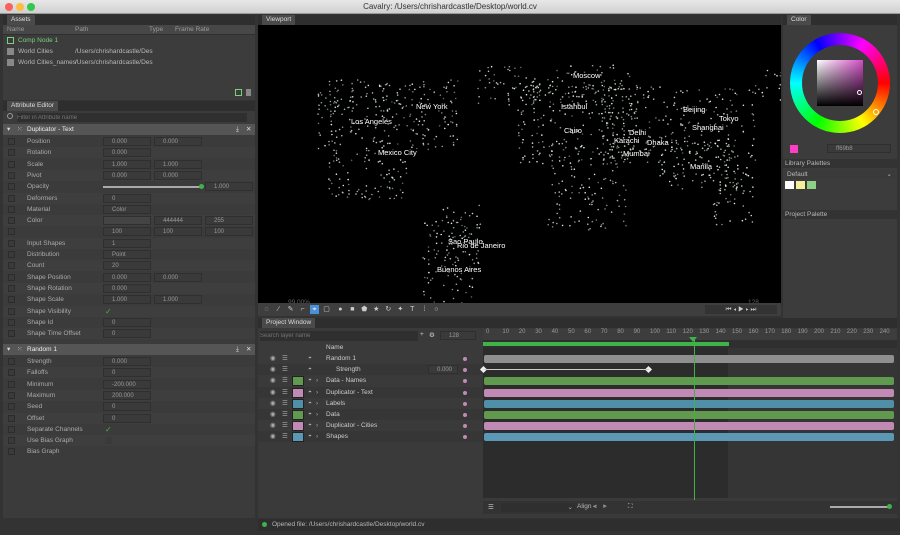 This screenshot has width=900, height=535. I want to click on close-window-button, so click(9, 7).